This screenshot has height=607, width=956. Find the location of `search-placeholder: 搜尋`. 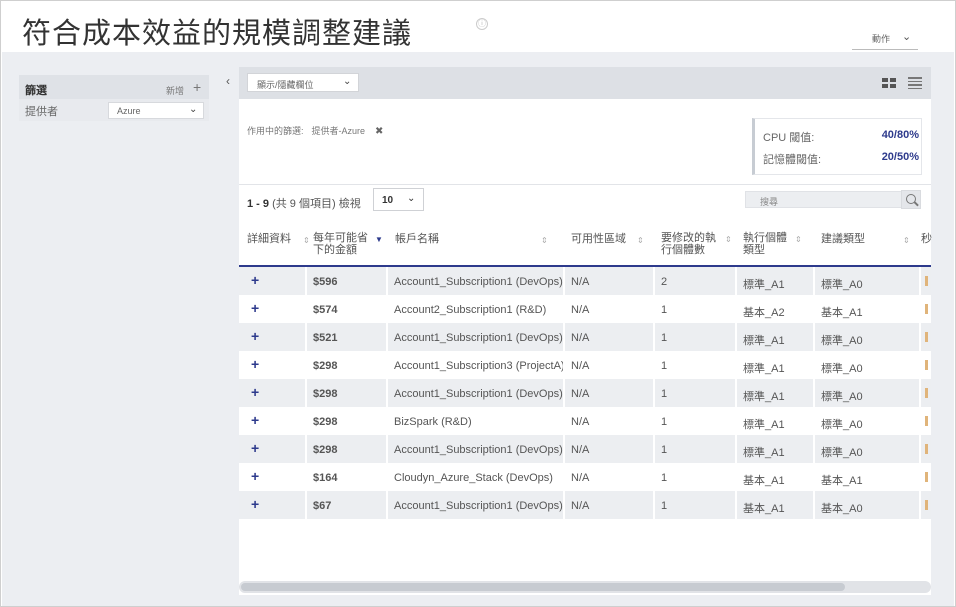

search-placeholder: 搜尋 is located at coordinates (769, 202).